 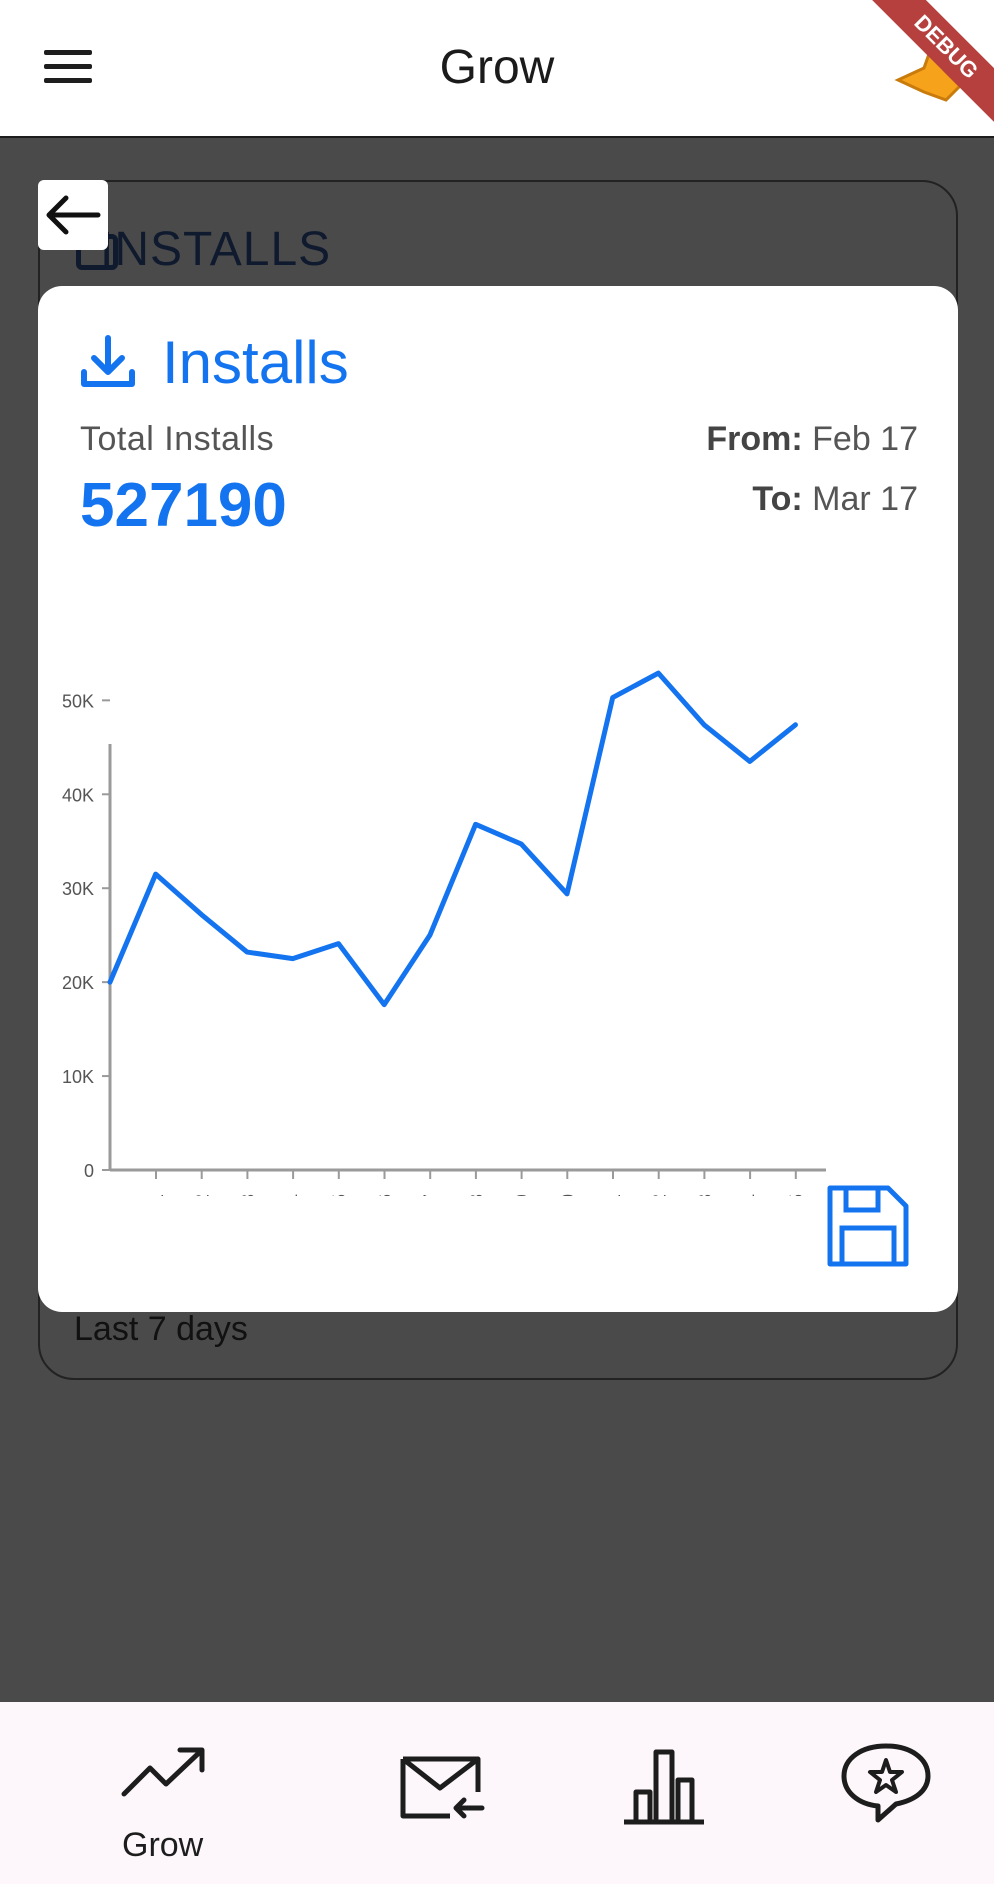 I want to click on bottom-navigation: Grow, so click(x=497, y=1793).